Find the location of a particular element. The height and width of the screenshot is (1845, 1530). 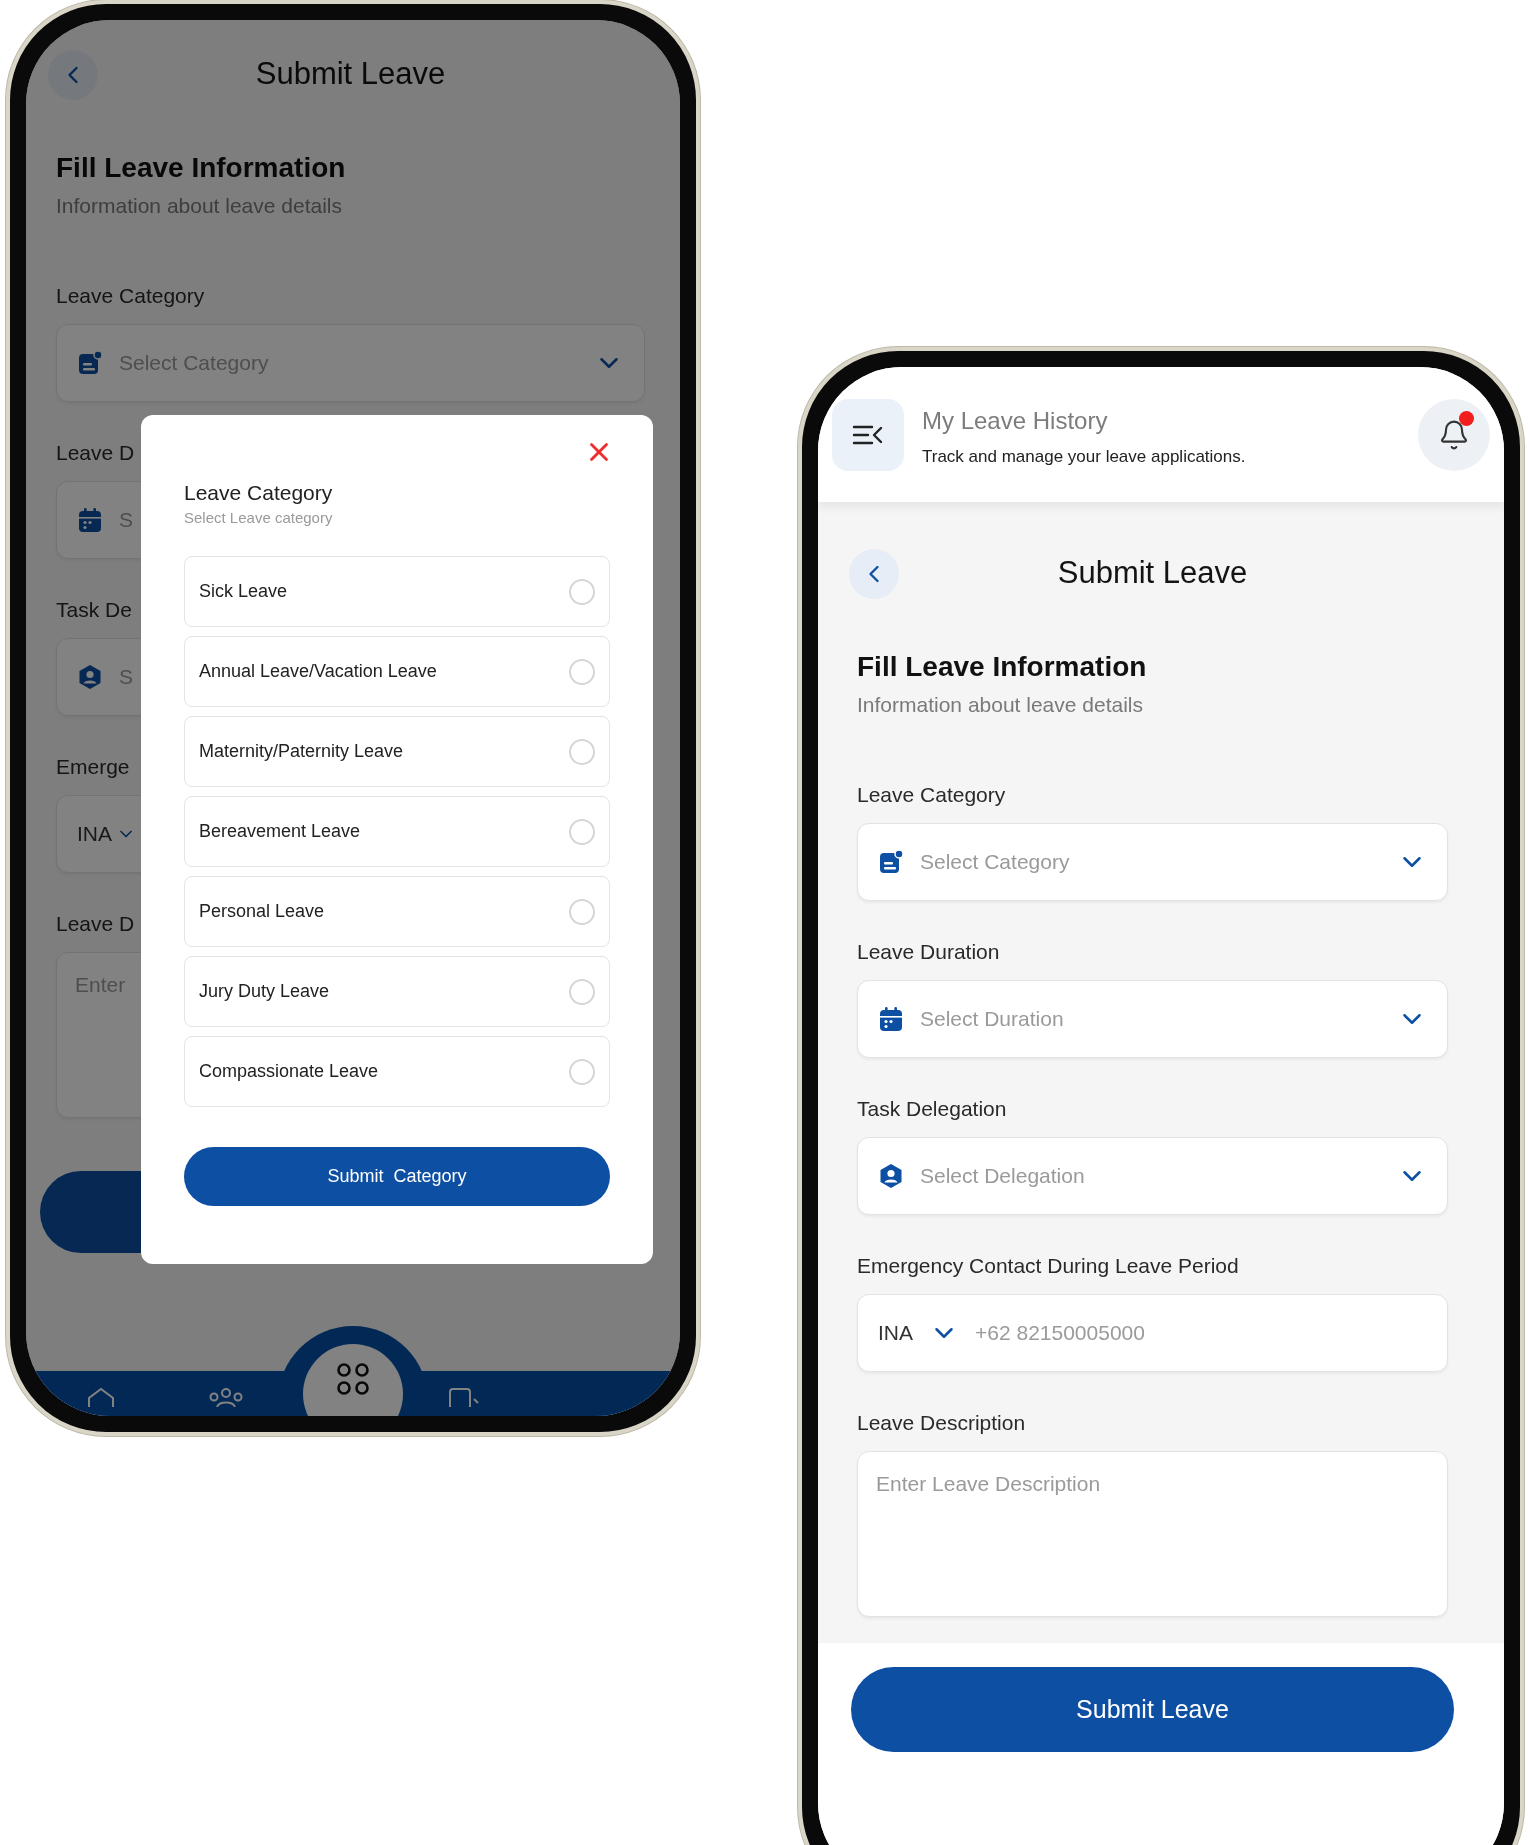

select-placeholder: Select Delegation is located at coordinates (1002, 1176).